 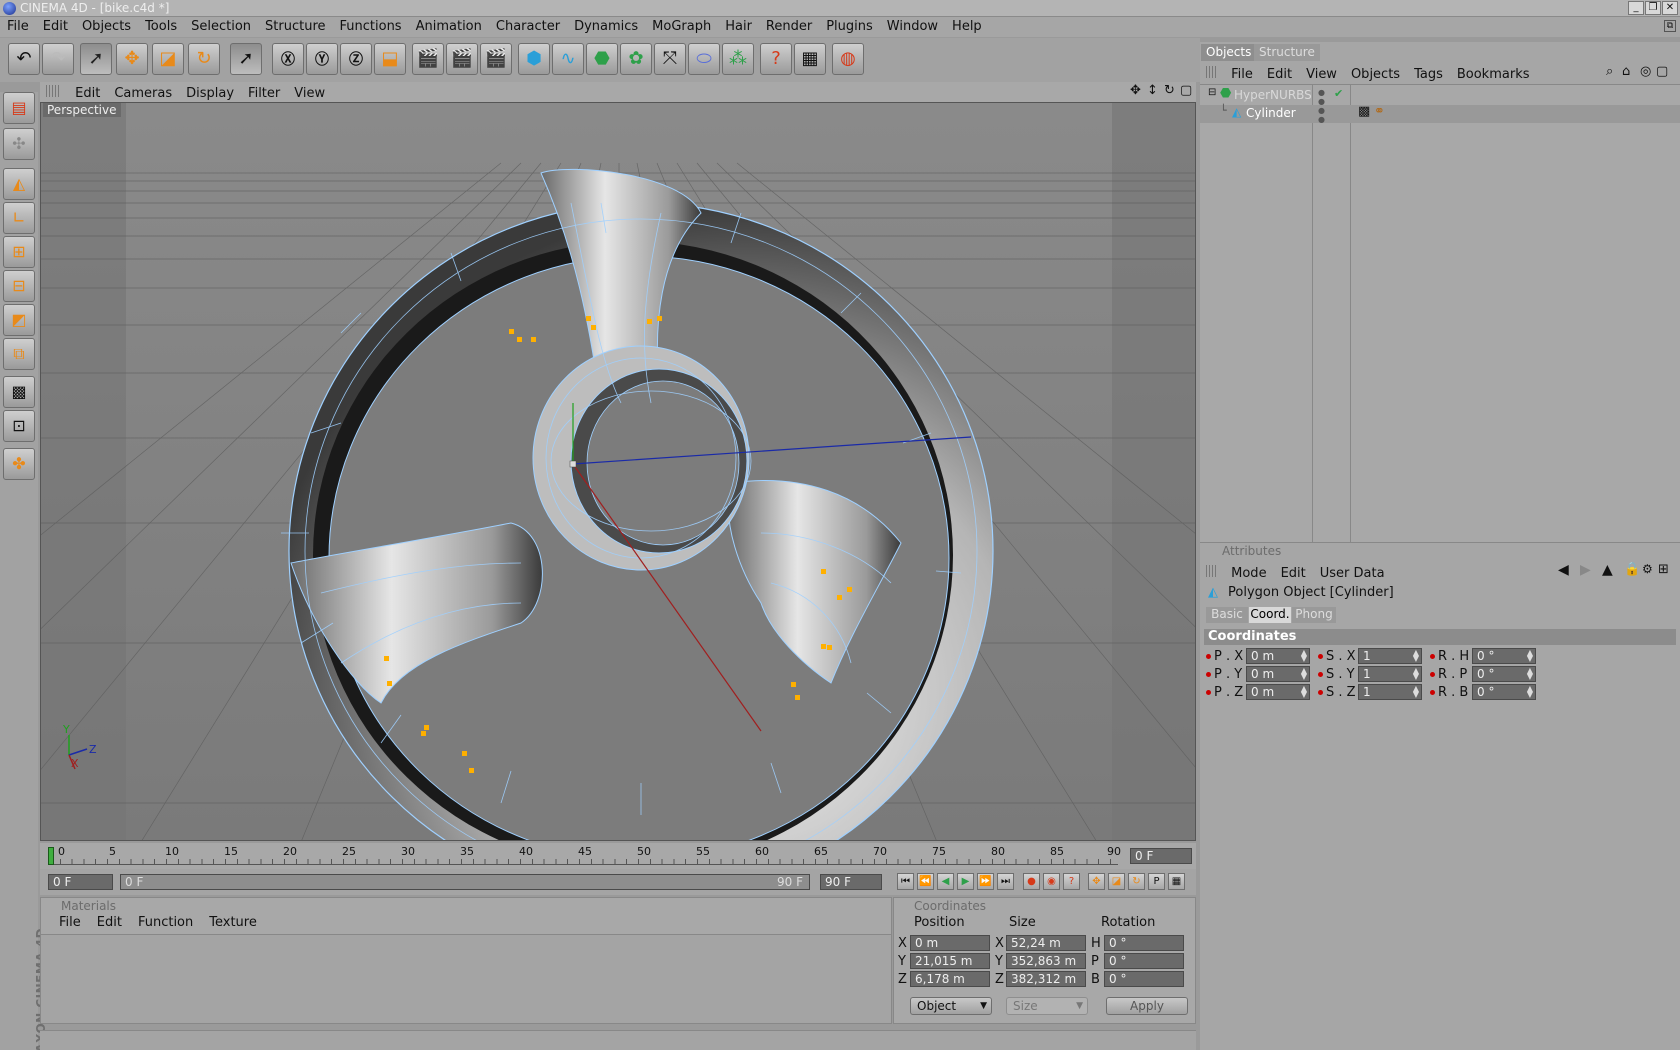 What do you see at coordinates (810, 59) in the screenshot?
I see `content-browser-button: ▦` at bounding box center [810, 59].